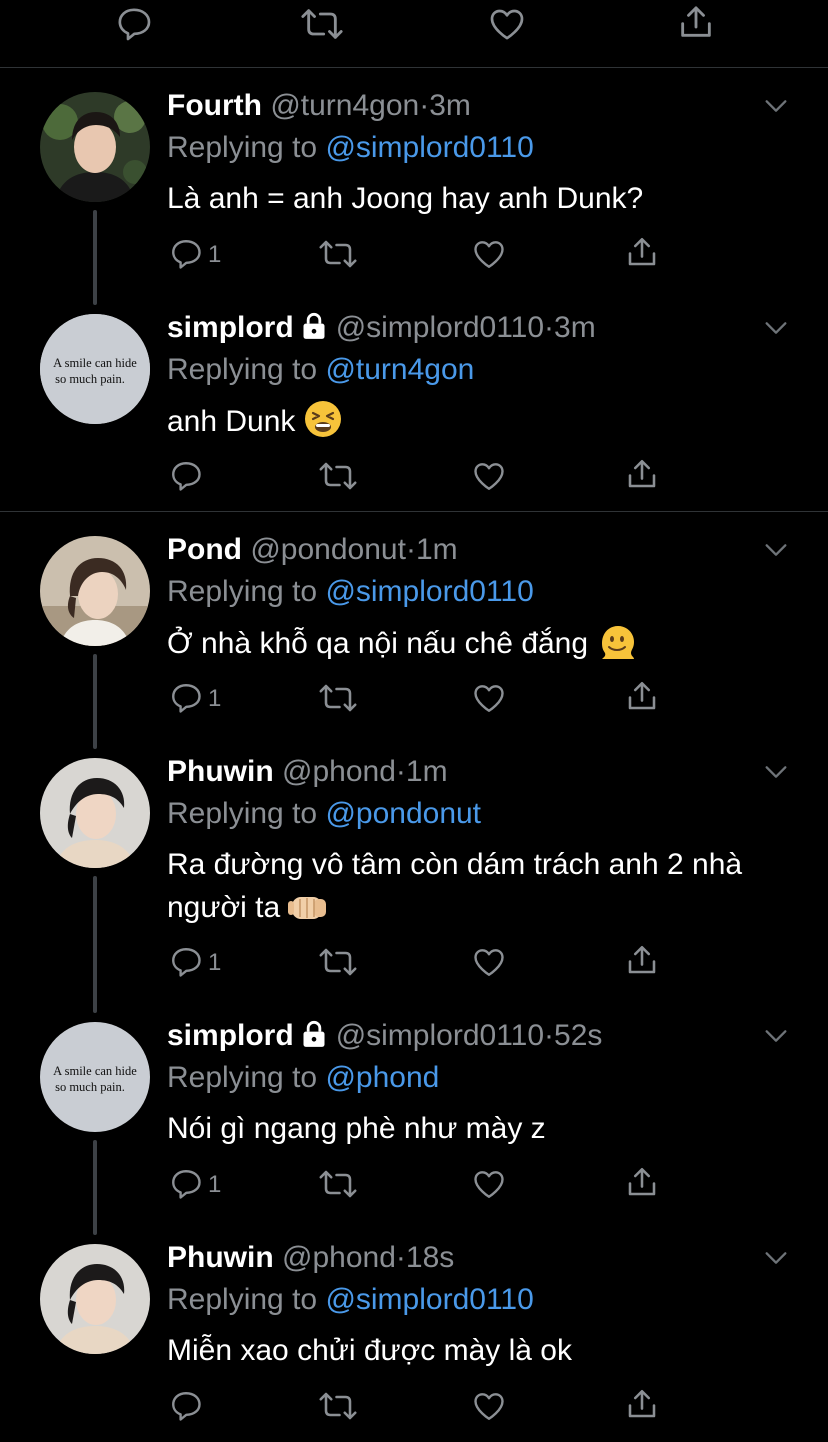  I want to click on tweet-header: Phuwin @phond·18s, so click(310, 1258).